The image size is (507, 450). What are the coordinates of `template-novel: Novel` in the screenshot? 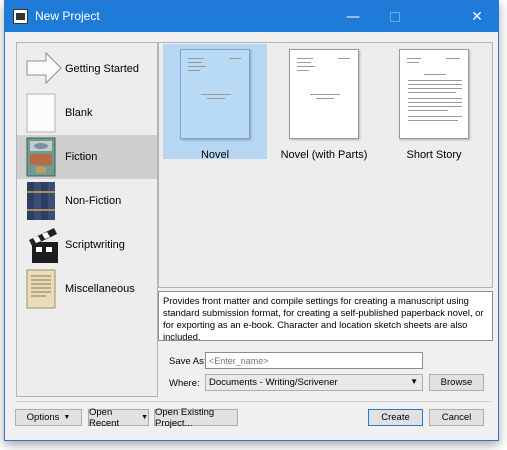 It's located at (215, 102).